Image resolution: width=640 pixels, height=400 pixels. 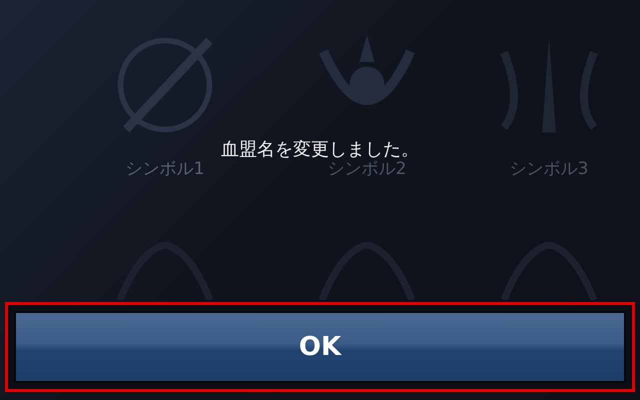 What do you see at coordinates (165, 84) in the screenshot?
I see `emblem-icon` at bounding box center [165, 84].